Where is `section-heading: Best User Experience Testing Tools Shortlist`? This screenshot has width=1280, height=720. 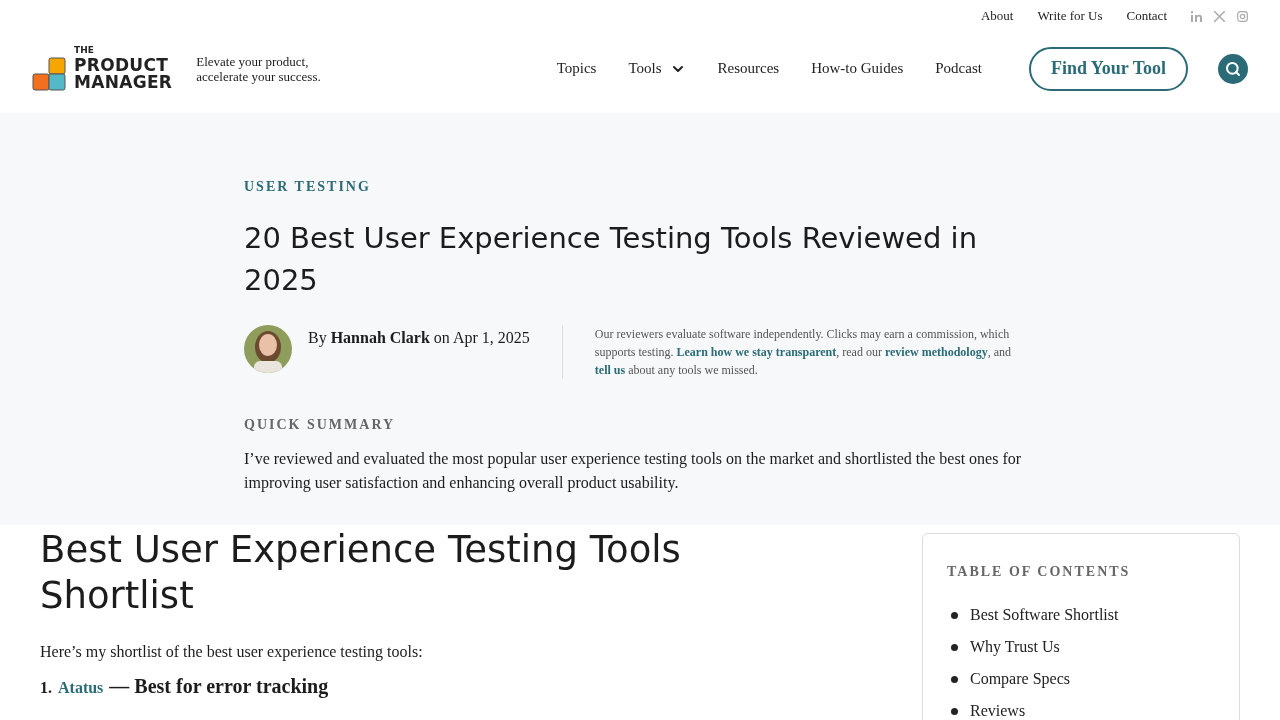 section-heading: Best User Experience Testing Tools Shortlist is located at coordinates (361, 573).